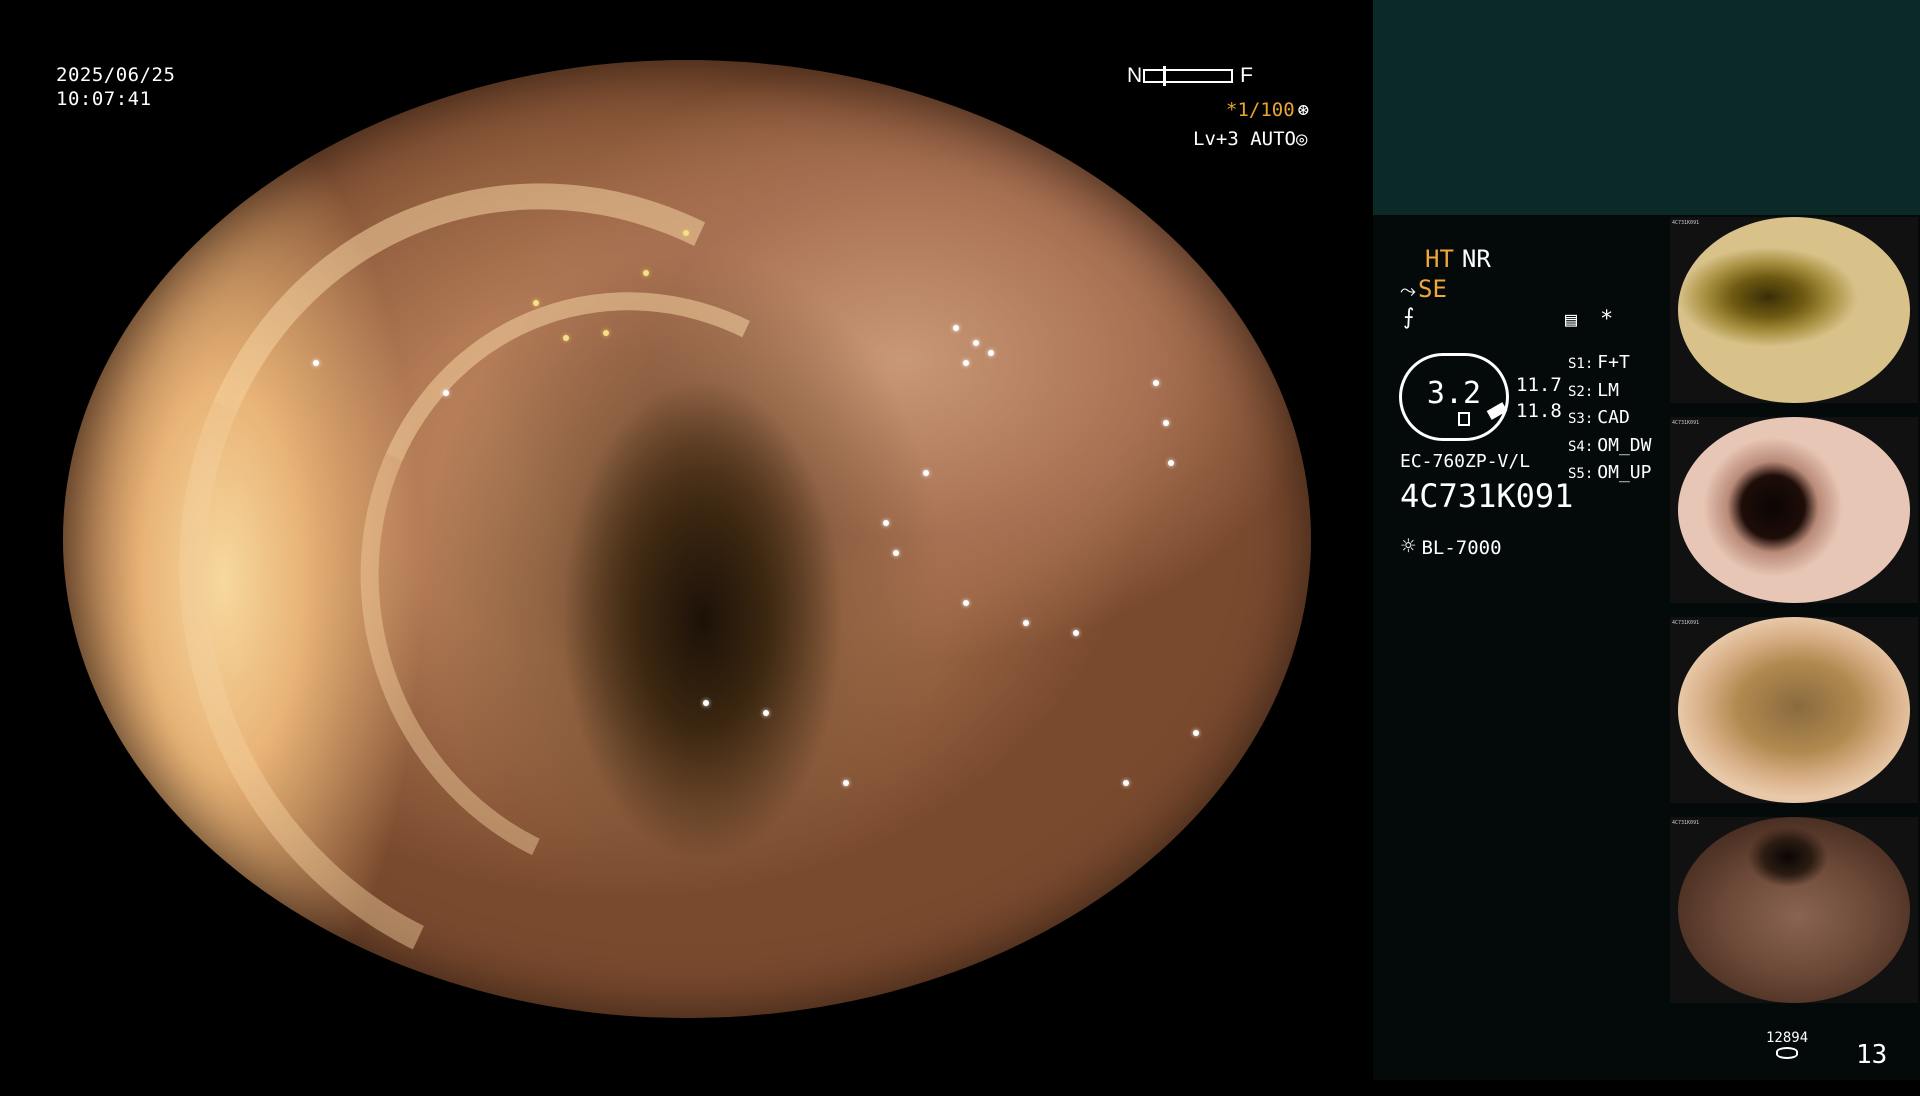  I want to click on brightness-level: Lv+3 AUTO◎, so click(1250, 139).